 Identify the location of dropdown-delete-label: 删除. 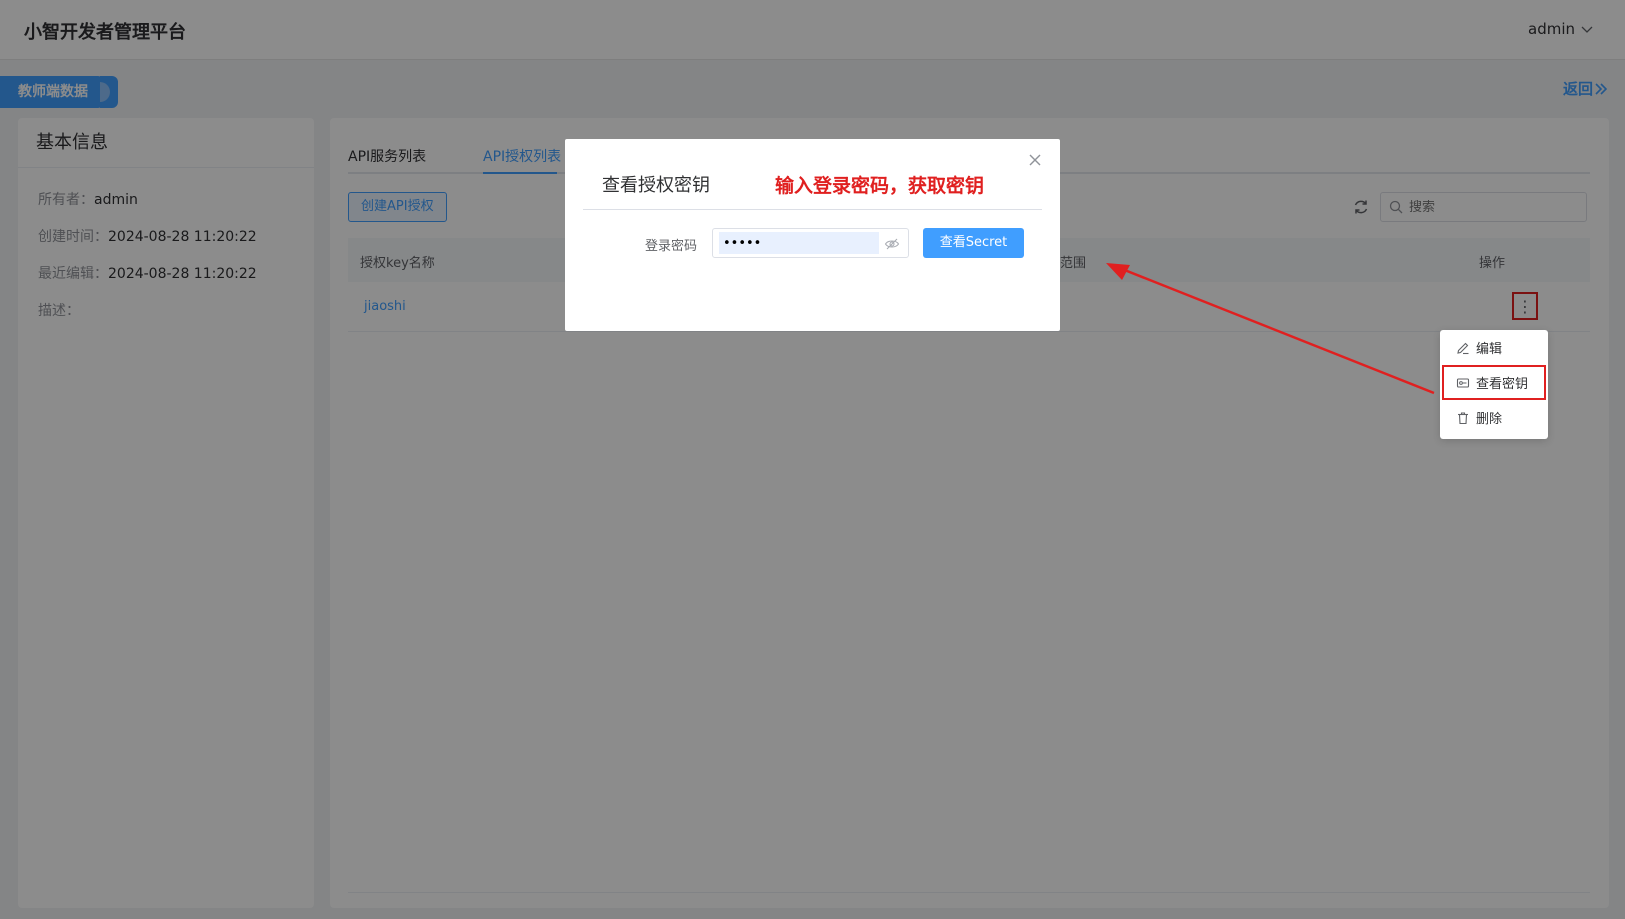
(1489, 419).